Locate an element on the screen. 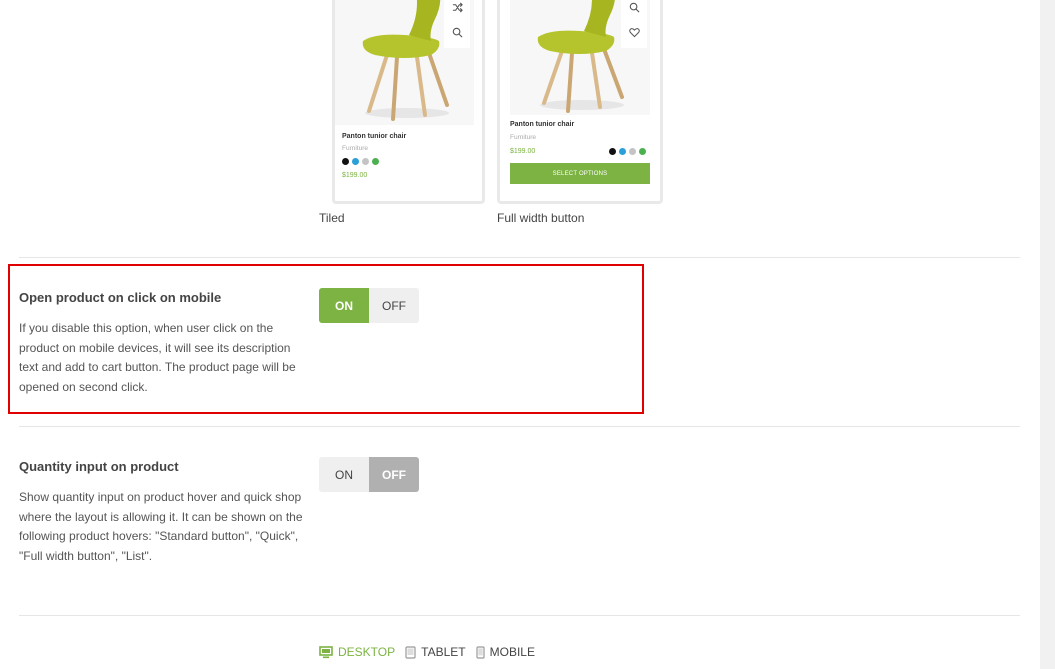  device-tablet-tab: TABLET is located at coordinates (435, 652).